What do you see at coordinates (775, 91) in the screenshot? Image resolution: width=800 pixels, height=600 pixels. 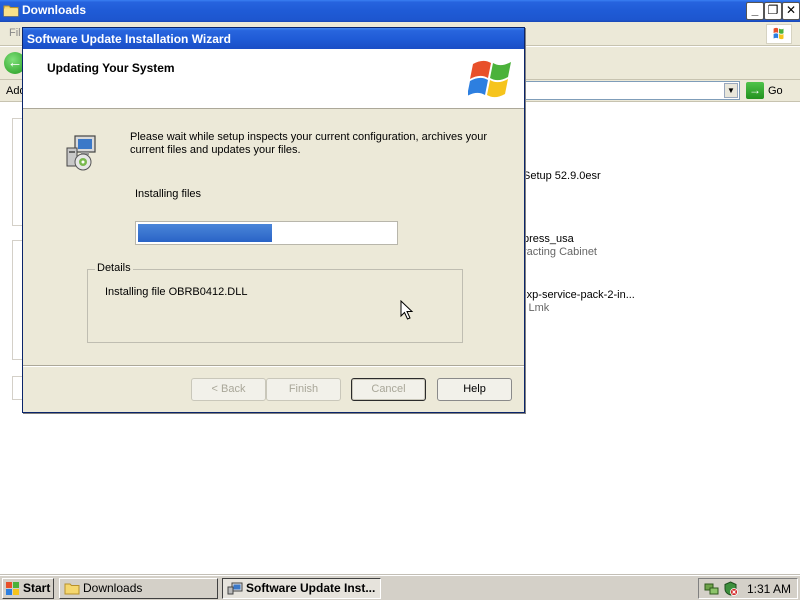 I see `go-button-label: Go` at bounding box center [775, 91].